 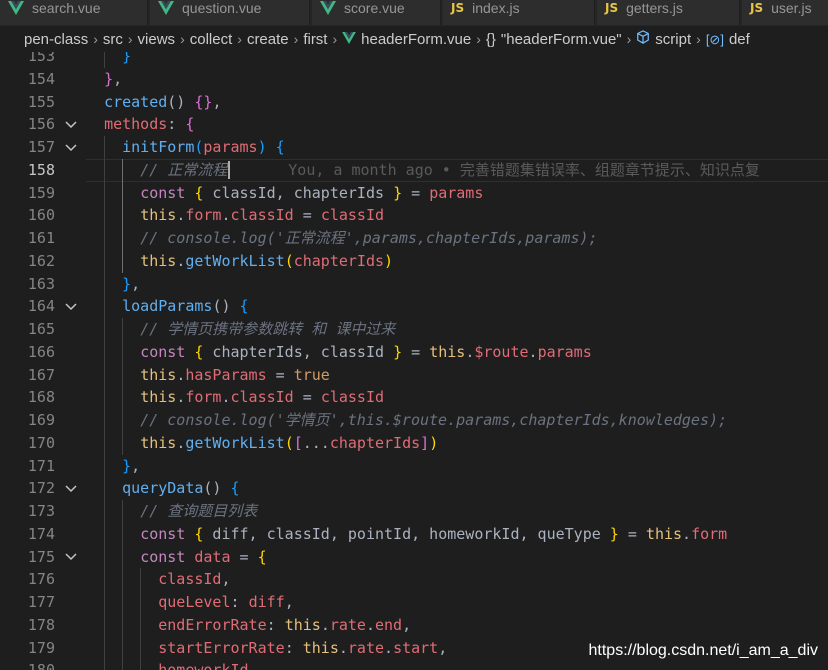 I want to click on tab-index-js: JS index.js, so click(x=519, y=12).